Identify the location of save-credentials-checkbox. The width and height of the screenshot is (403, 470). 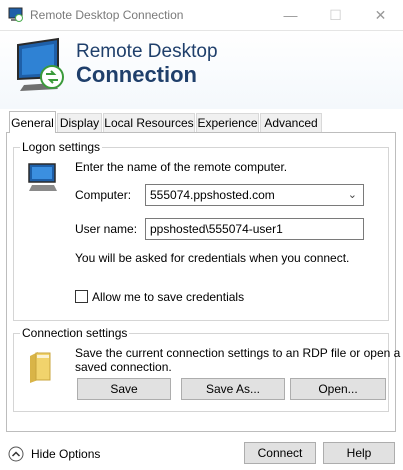
(81, 296).